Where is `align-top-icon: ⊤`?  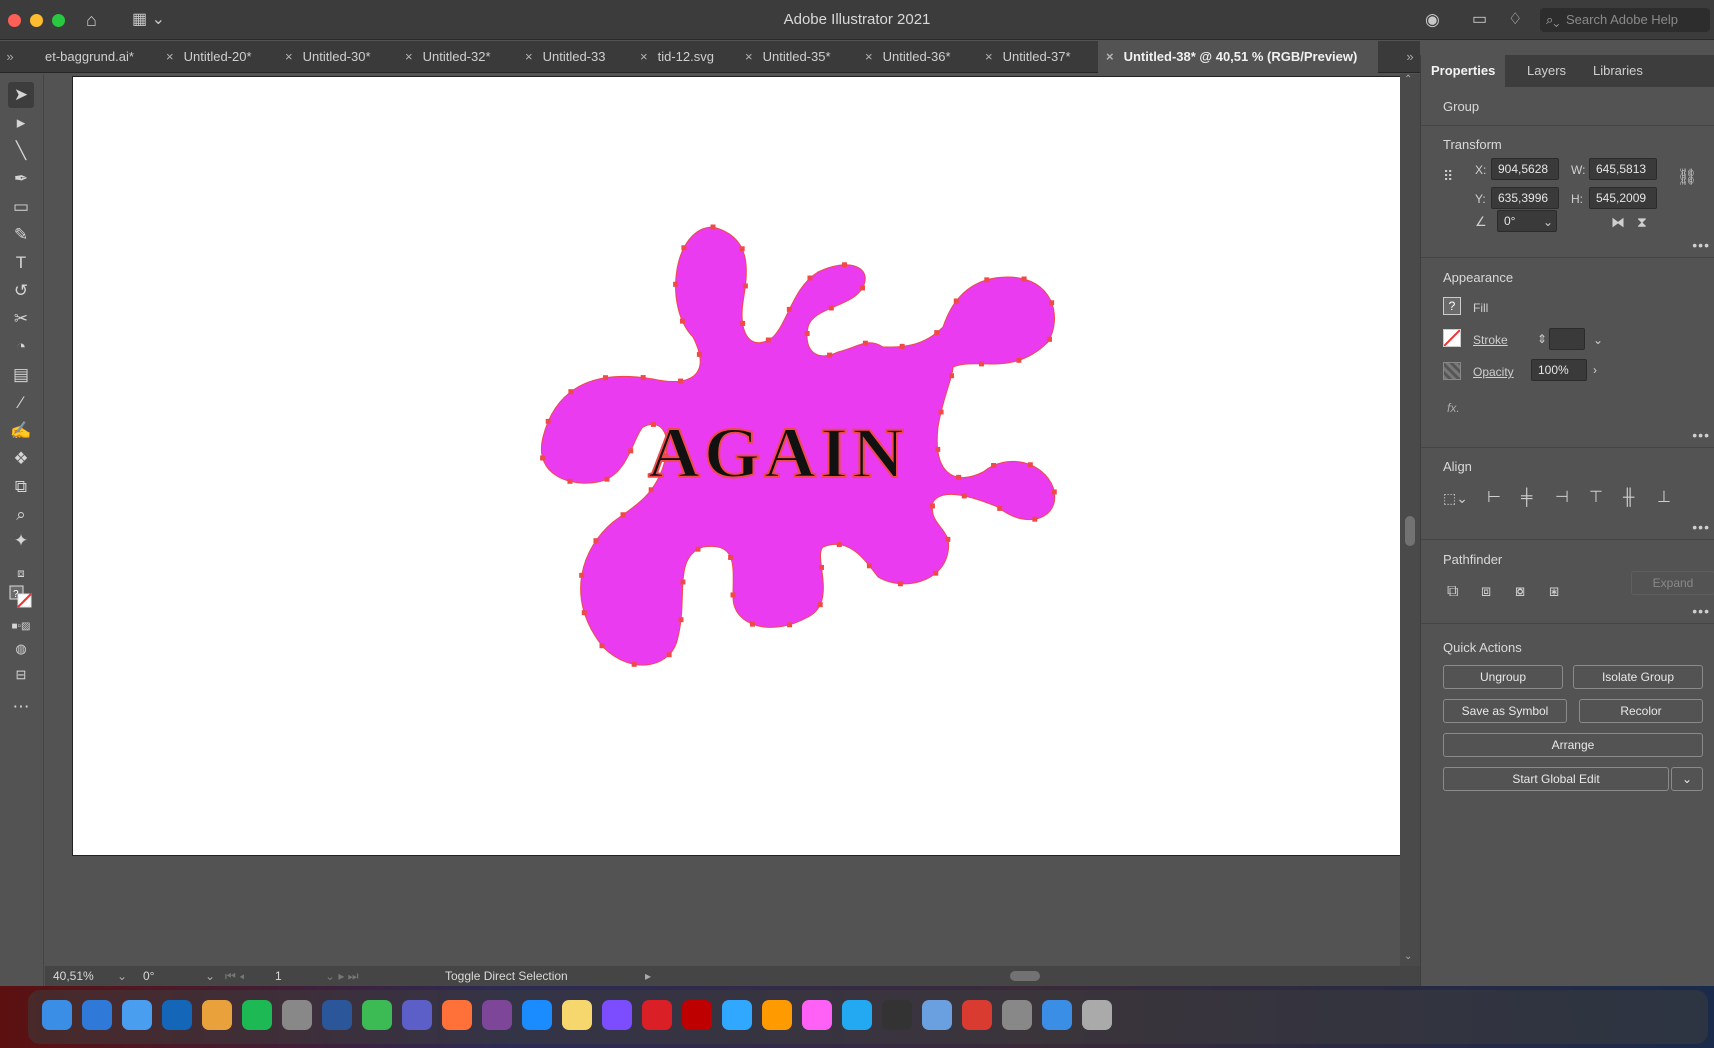 align-top-icon: ⊤ is located at coordinates (1596, 498).